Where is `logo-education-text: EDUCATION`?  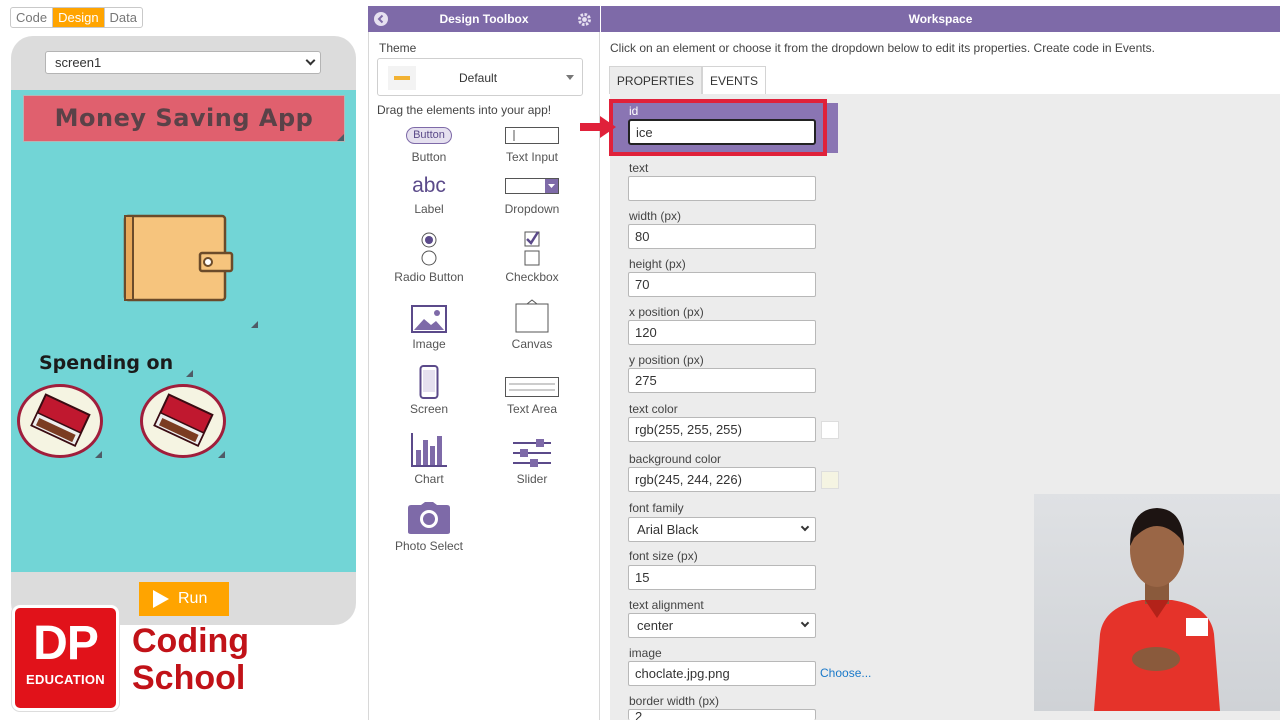
logo-education-text: EDUCATION is located at coordinates (65, 679).